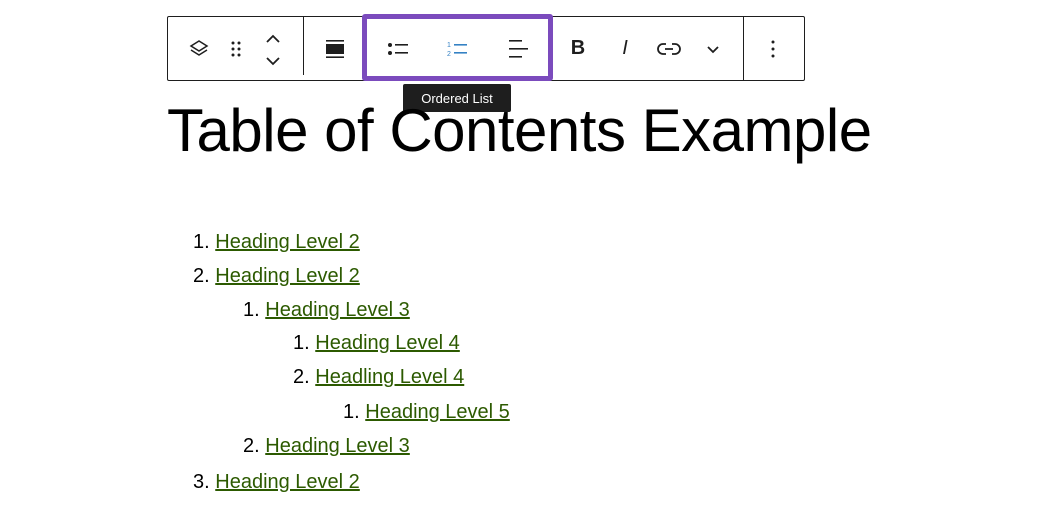 The image size is (1059, 531). I want to click on list-item: 1. Heading Level 4, so click(376, 343).